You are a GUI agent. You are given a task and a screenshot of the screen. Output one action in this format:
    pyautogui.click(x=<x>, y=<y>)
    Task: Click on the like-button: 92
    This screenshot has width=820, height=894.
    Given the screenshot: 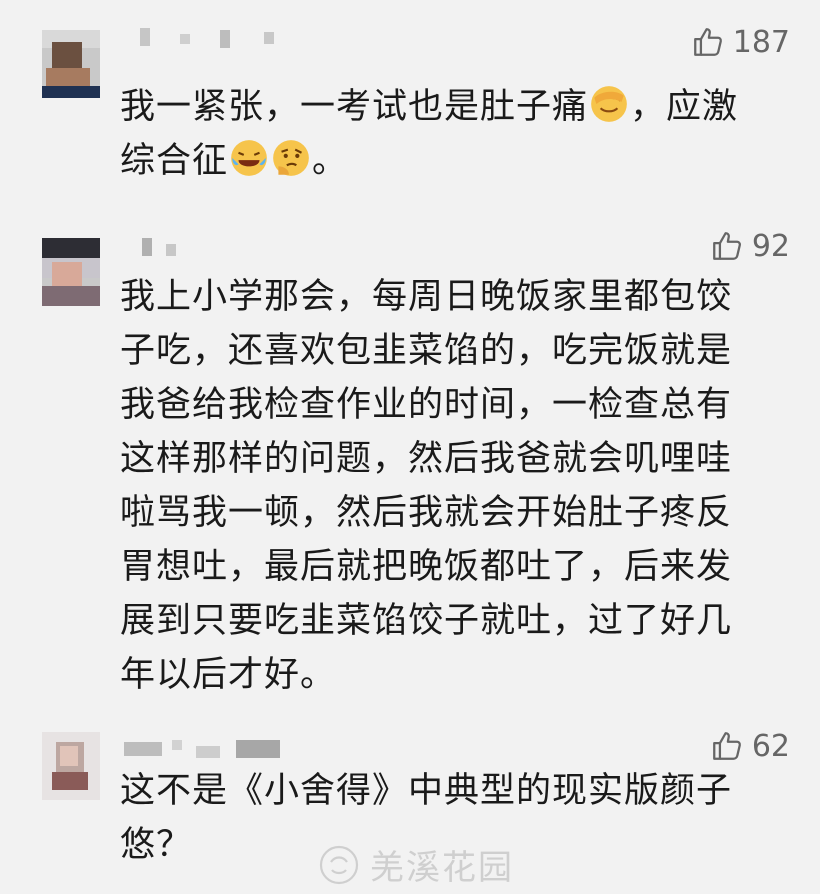 What is the action you would take?
    pyautogui.click(x=750, y=246)
    